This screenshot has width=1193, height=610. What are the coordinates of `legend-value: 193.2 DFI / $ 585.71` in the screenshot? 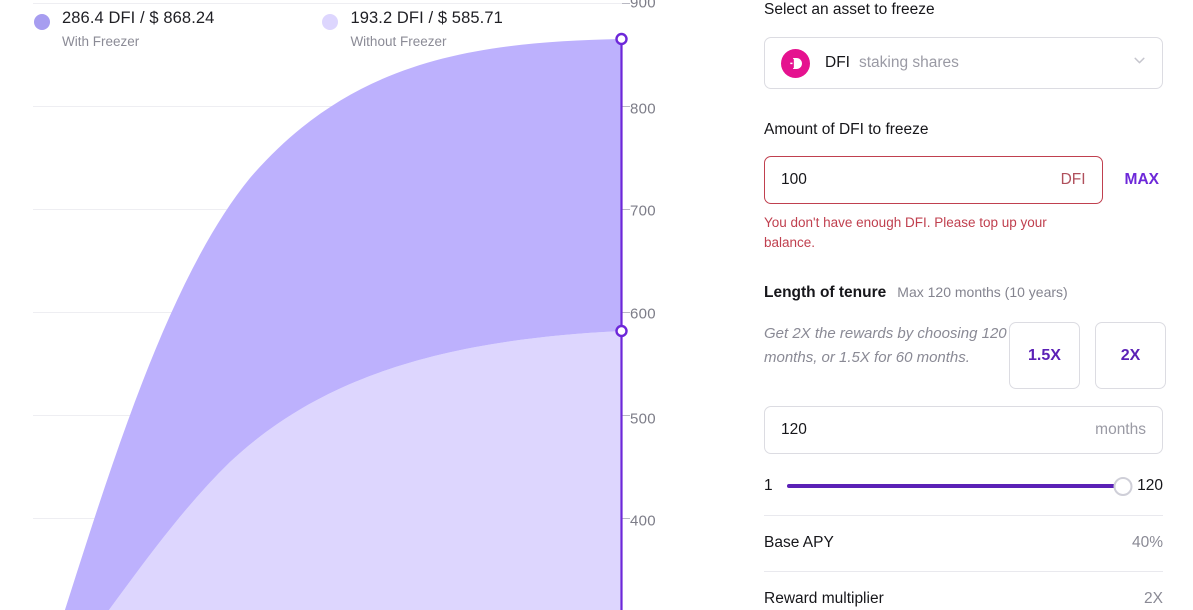 It's located at (426, 18).